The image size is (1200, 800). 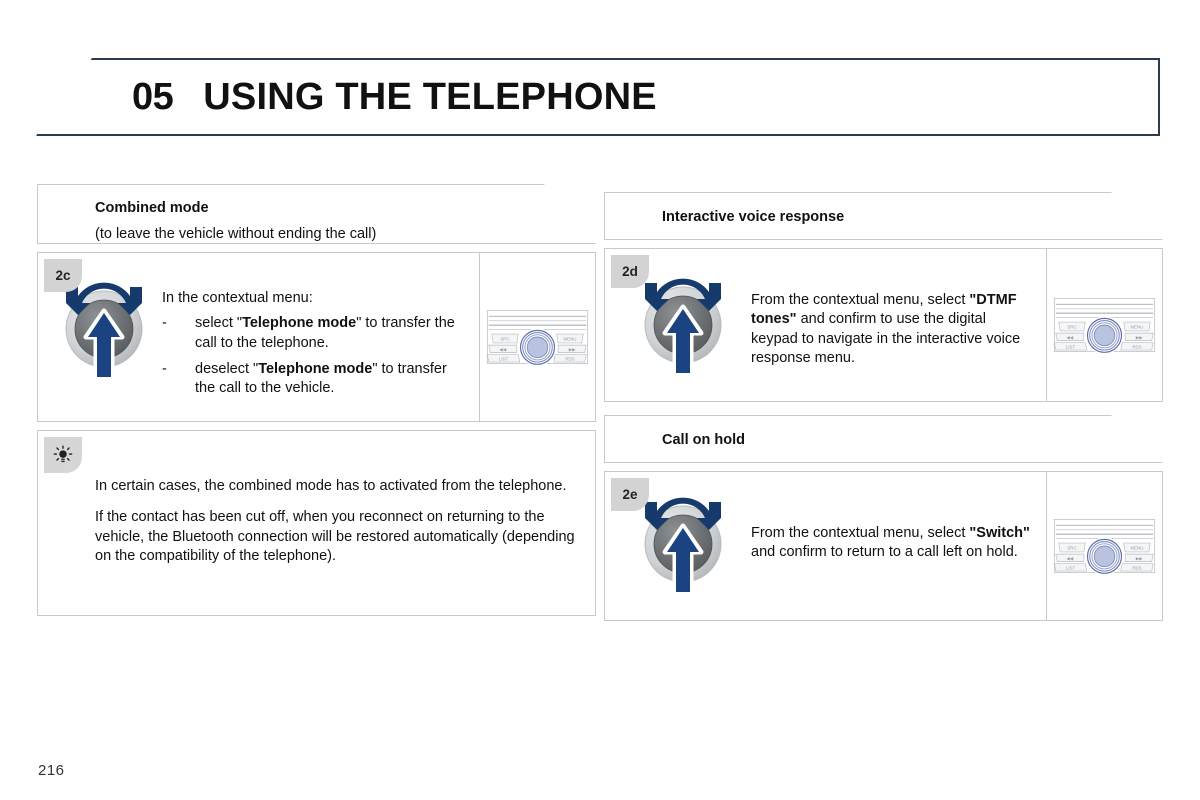 I want to click on chapter-number: 05, so click(x=153, y=97).